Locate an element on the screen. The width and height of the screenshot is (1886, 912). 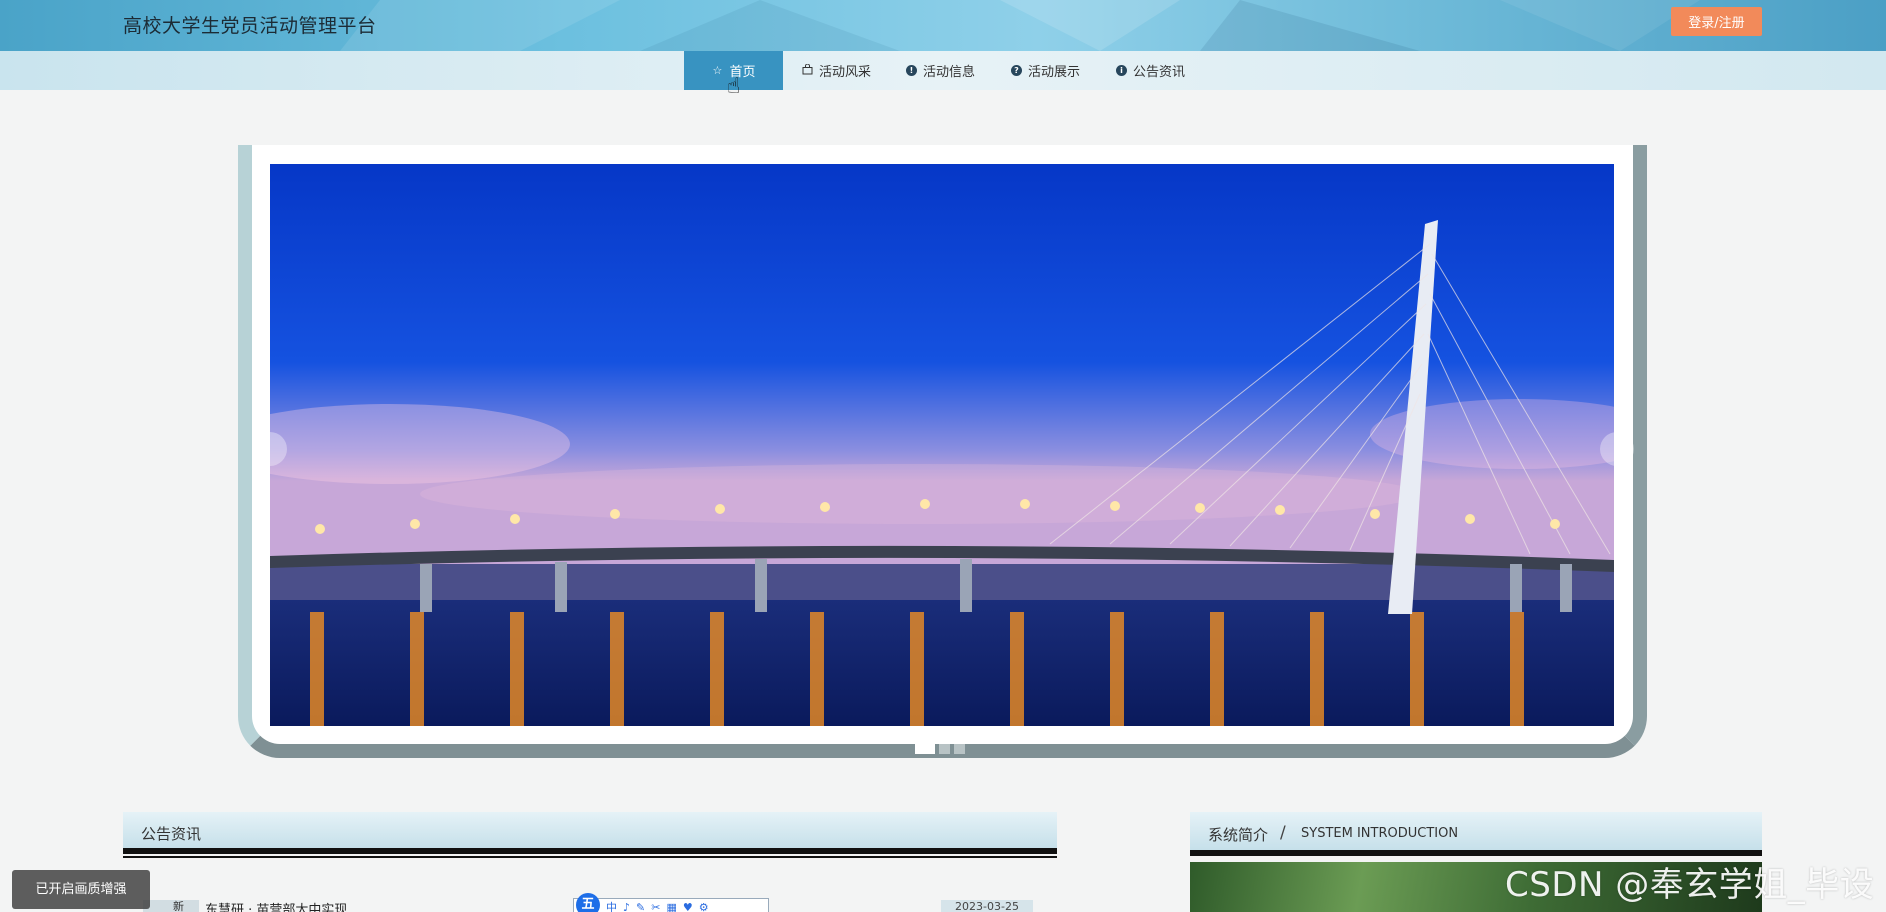
toolbar-tool-icon: ♥ is located at coordinates (688, 906).